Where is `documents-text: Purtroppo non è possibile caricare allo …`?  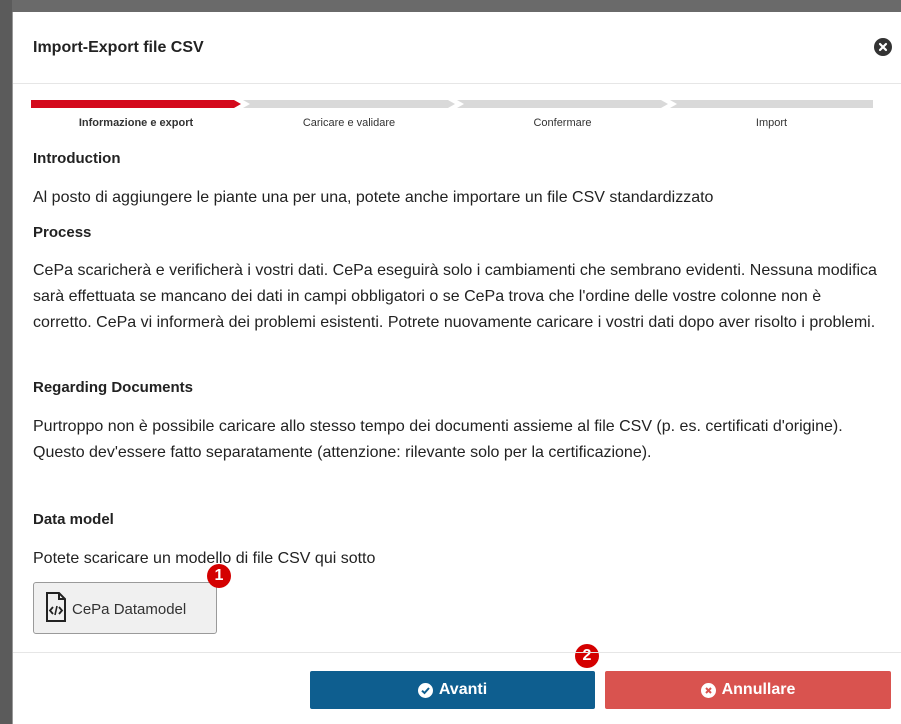
documents-text: Purtroppo non è possibile caricare allo … is located at coordinates (438, 439).